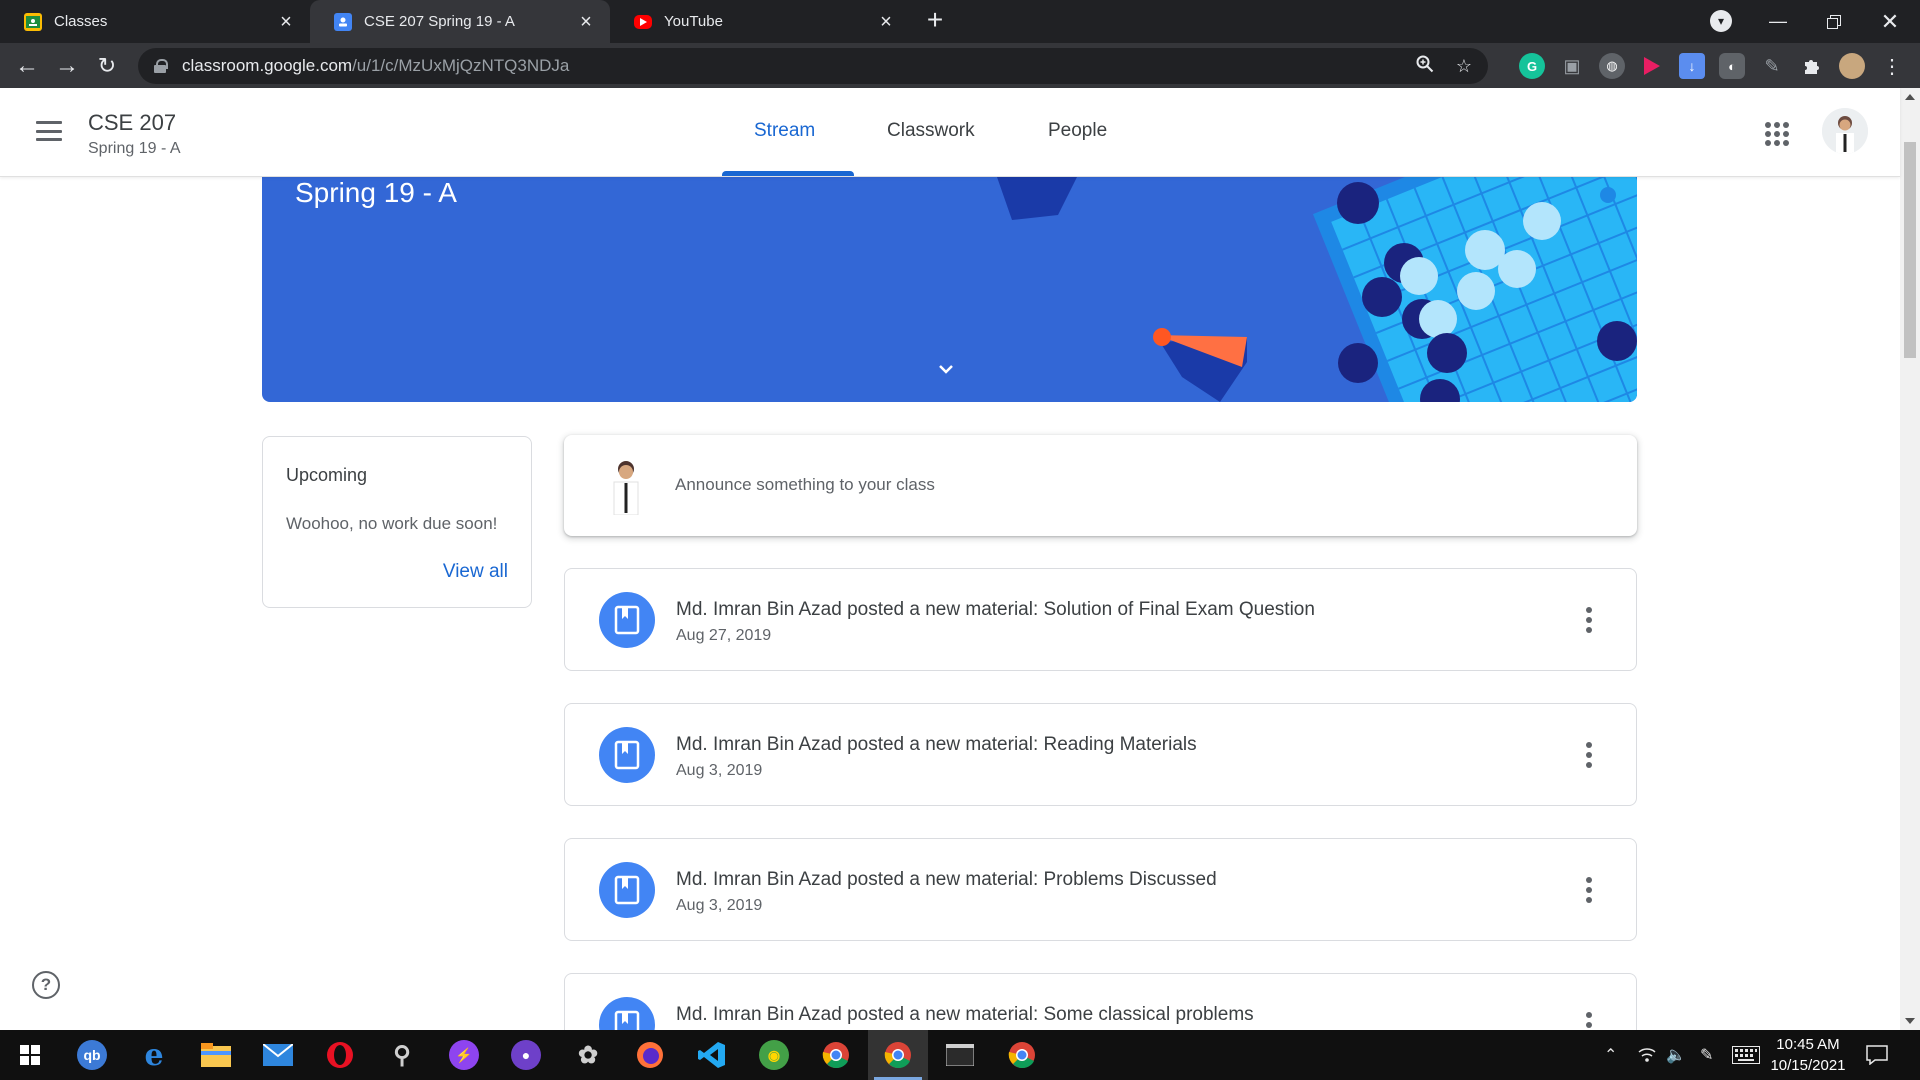 This screenshot has height=1080, width=1920. Describe the element at coordinates (343, 21) in the screenshot. I see `classroom-favicon-icon` at that location.